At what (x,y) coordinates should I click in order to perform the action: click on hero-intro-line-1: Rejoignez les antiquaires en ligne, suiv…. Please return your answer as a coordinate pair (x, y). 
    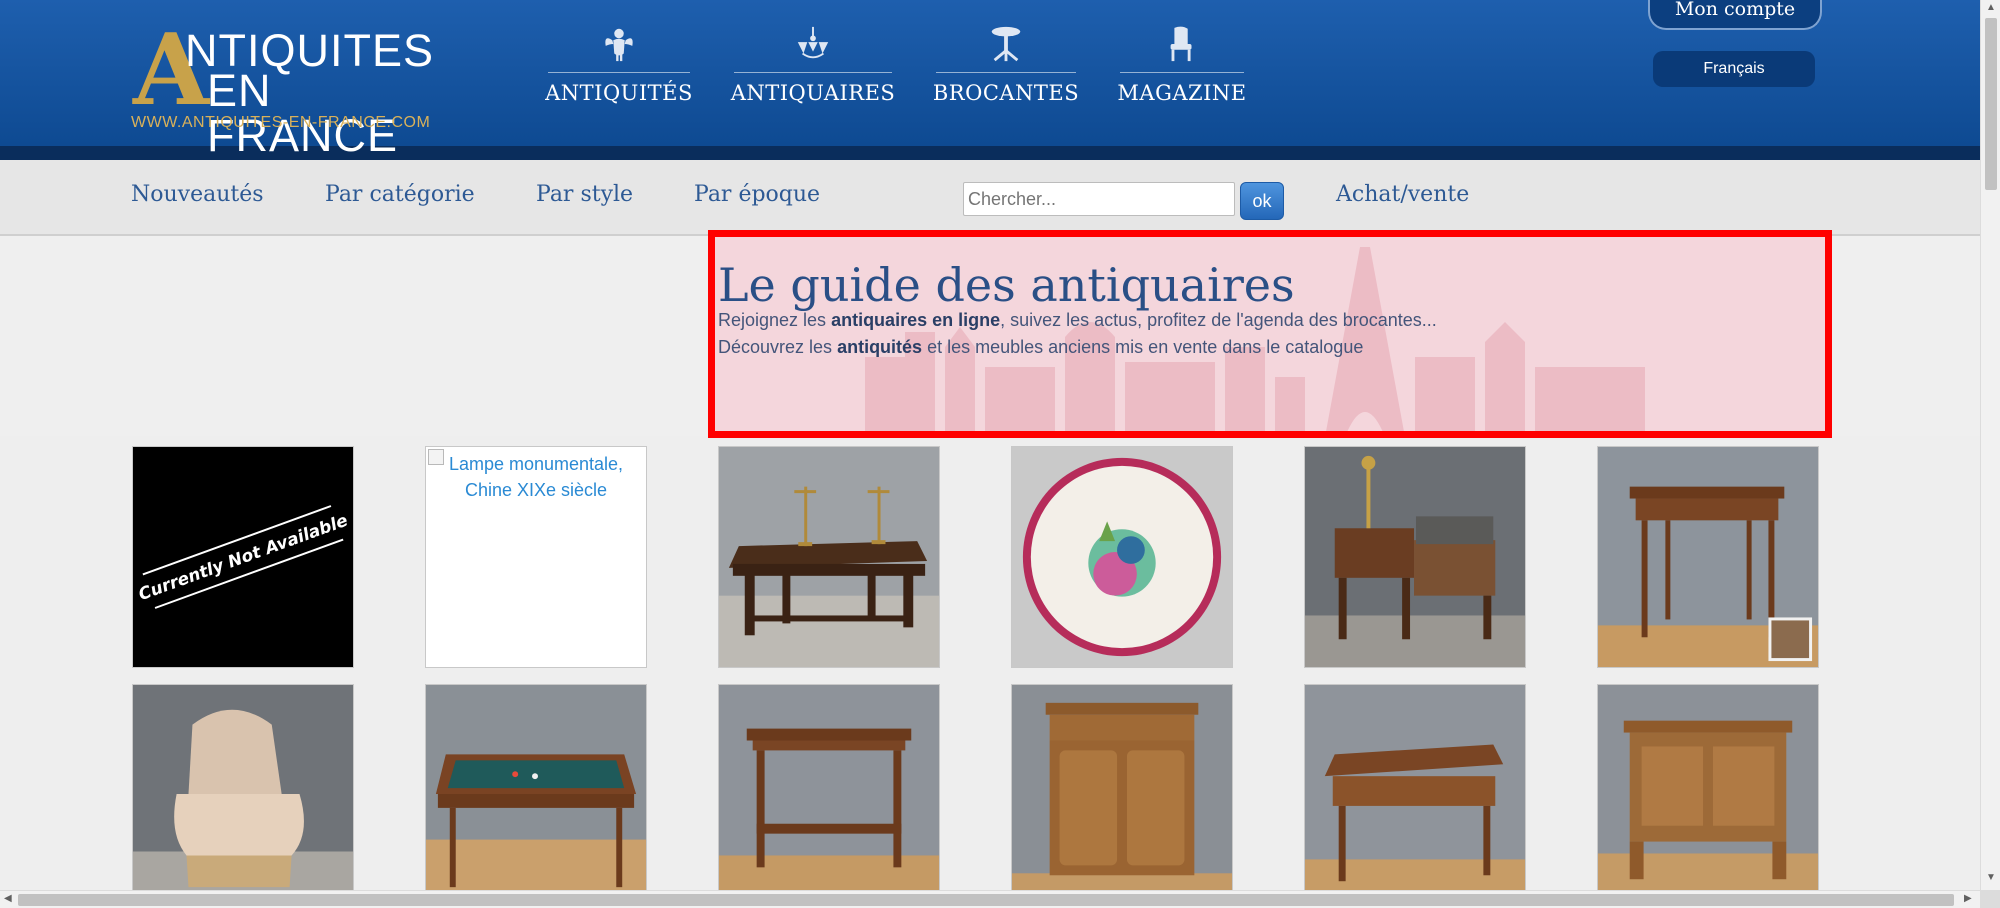
    Looking at the image, I should click on (1077, 320).